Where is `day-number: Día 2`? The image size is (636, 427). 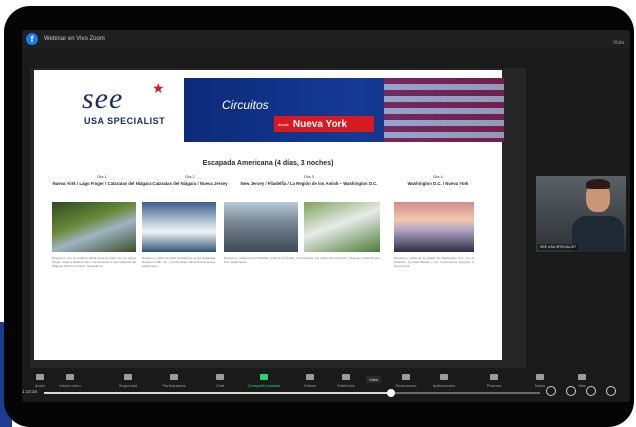 day-number: Día 2 is located at coordinates (190, 176).